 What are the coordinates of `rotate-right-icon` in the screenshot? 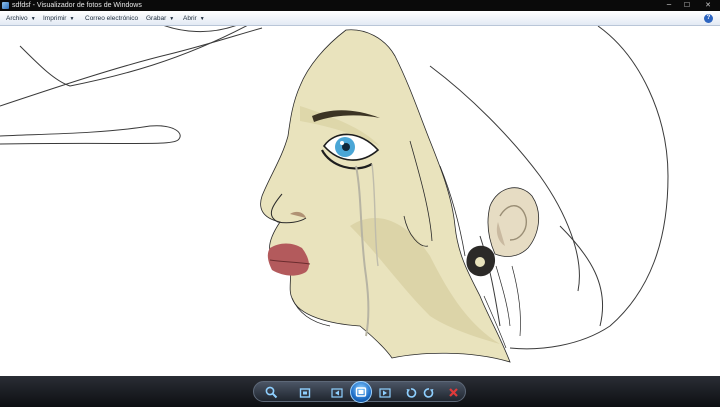 It's located at (429, 392).